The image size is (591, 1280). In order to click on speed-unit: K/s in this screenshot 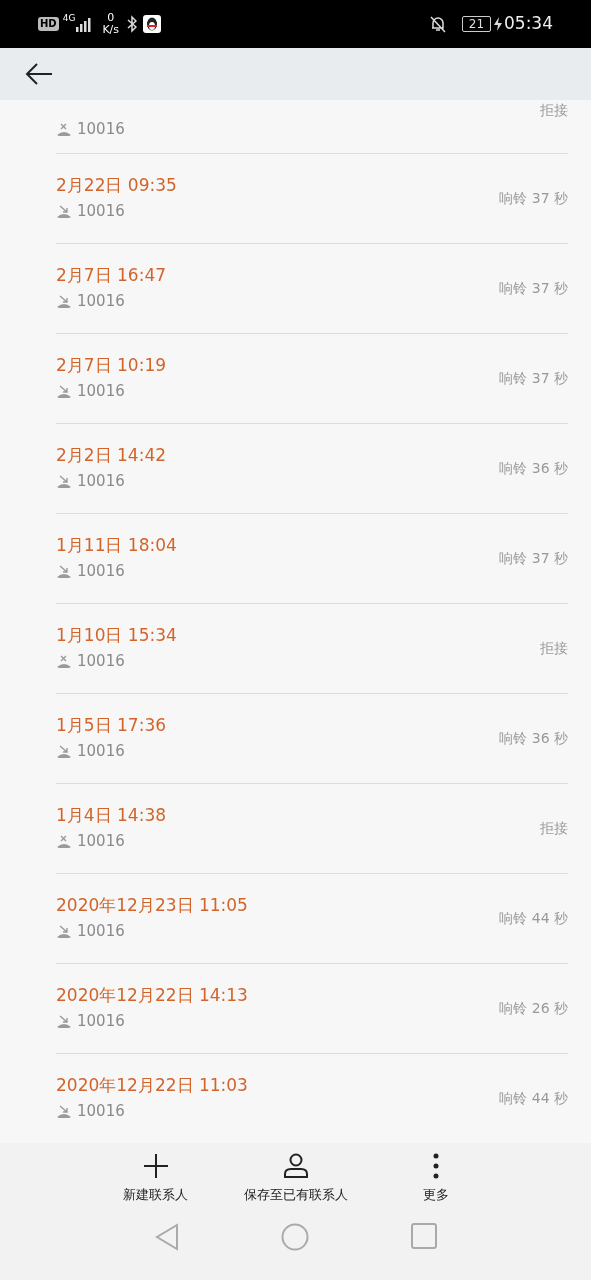, I will do `click(111, 30)`.